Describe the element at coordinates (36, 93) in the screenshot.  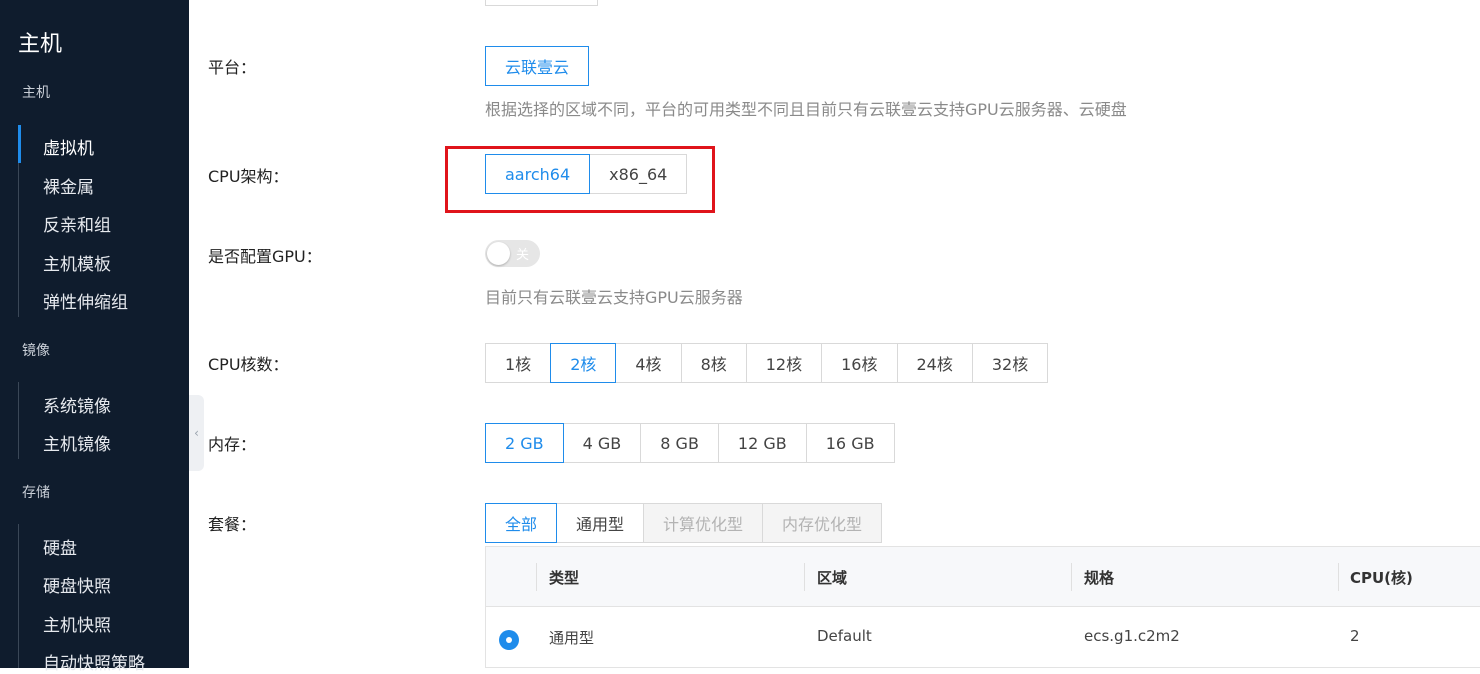
I see `sidebar-group-host: 主机` at that location.